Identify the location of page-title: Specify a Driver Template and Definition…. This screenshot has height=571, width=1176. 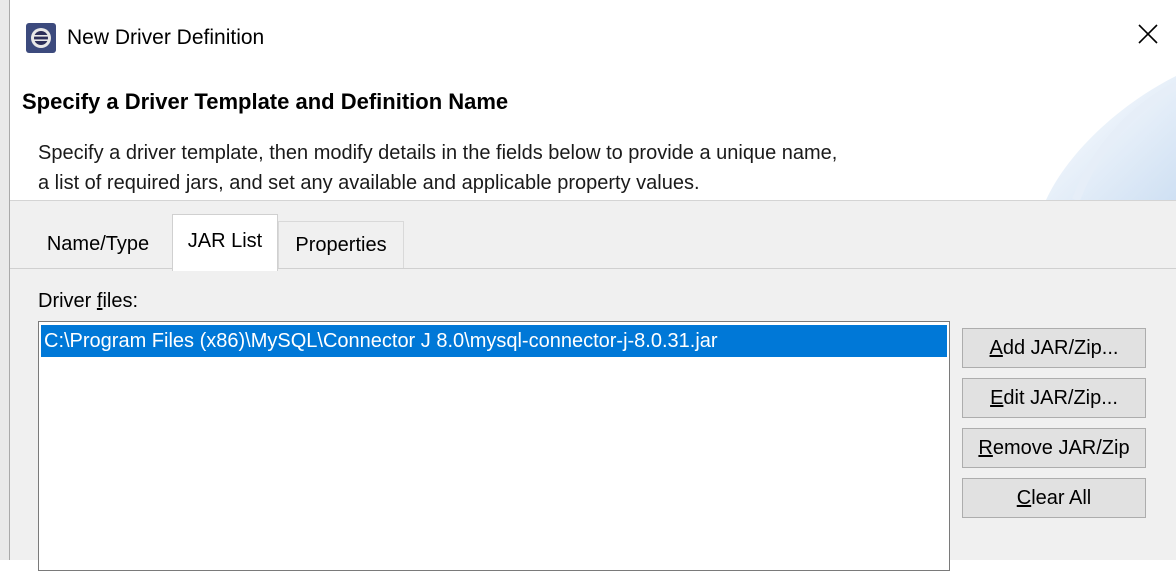
(265, 101).